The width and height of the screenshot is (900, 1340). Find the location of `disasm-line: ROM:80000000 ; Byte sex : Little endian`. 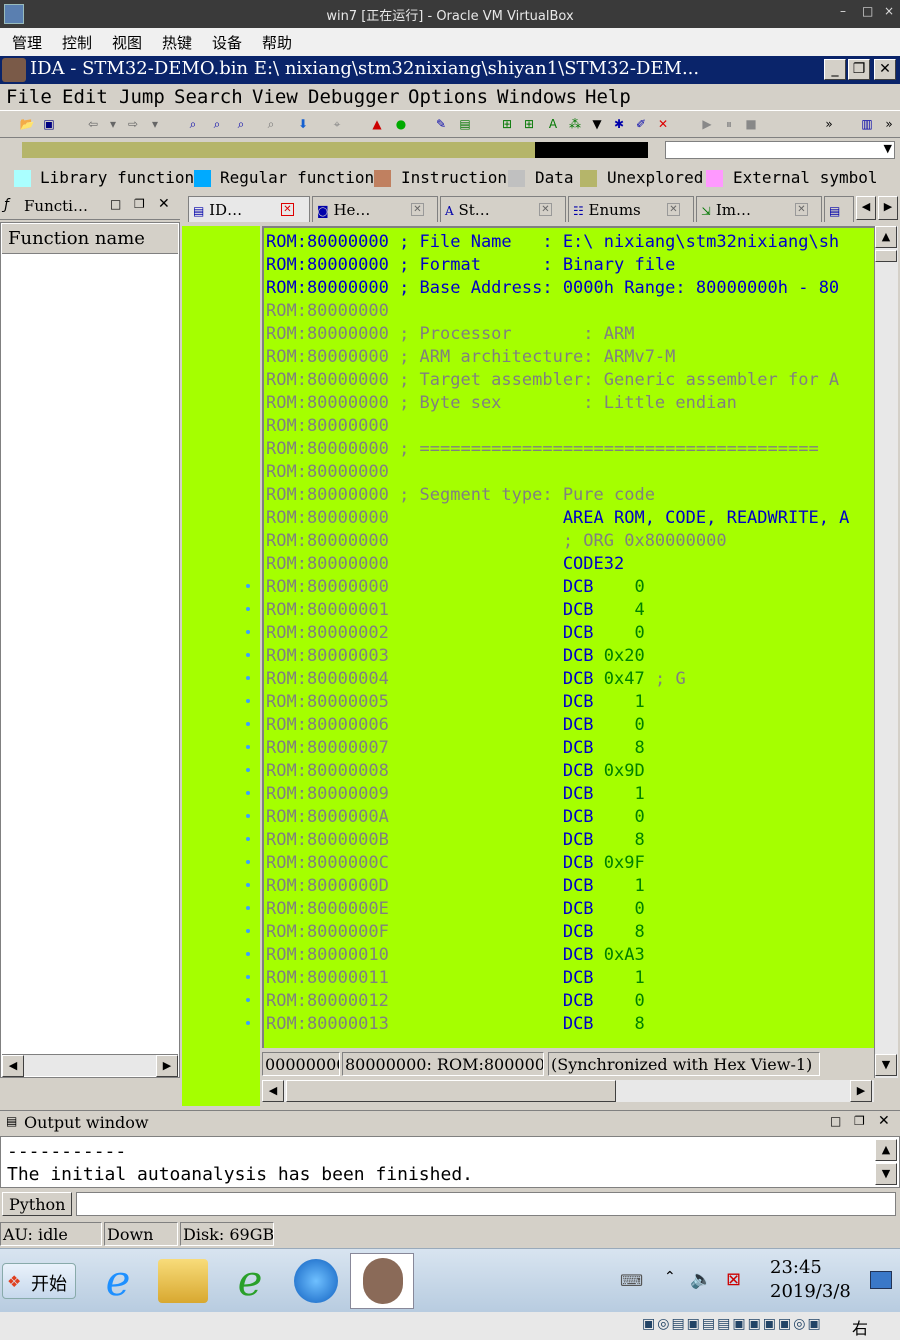

disasm-line: ROM:80000000 ; Byte sex : Little endian is located at coordinates (501, 404).